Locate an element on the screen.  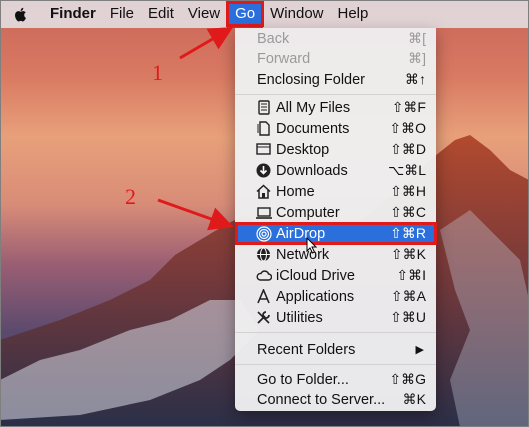
annotation-step-2: 2 is located at coordinates (130, 196).